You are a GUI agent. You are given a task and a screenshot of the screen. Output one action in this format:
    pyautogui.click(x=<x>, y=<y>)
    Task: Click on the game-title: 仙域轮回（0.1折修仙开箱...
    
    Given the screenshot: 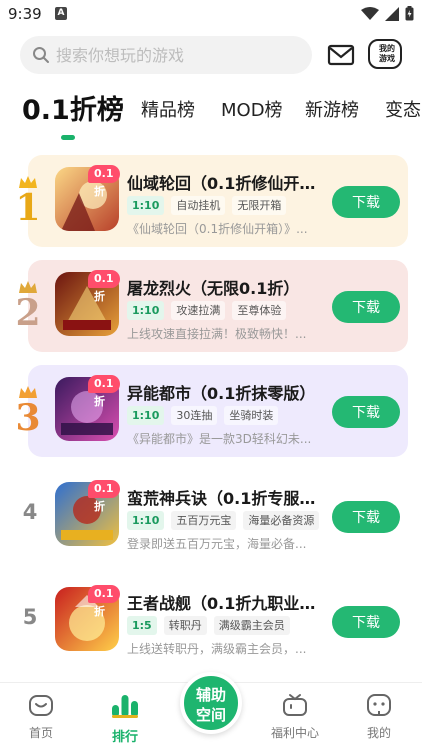 What is the action you would take?
    pyautogui.click(x=227, y=182)
    